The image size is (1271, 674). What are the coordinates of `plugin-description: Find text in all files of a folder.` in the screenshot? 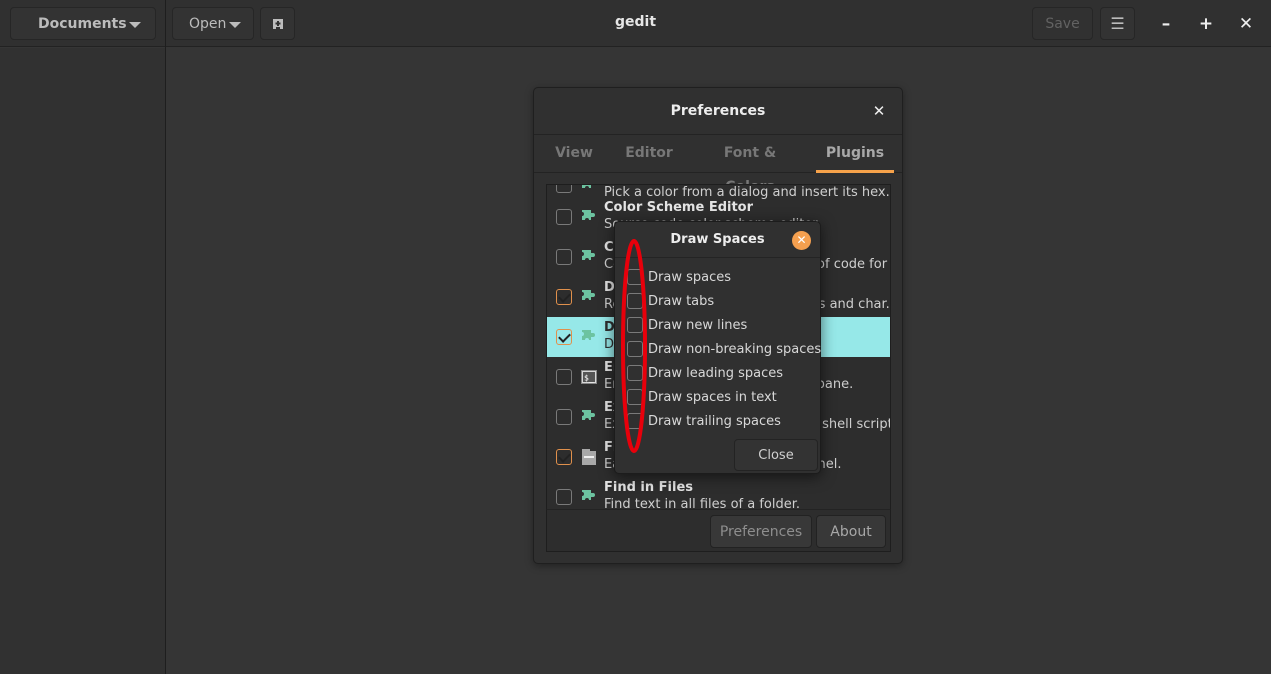 It's located at (702, 503).